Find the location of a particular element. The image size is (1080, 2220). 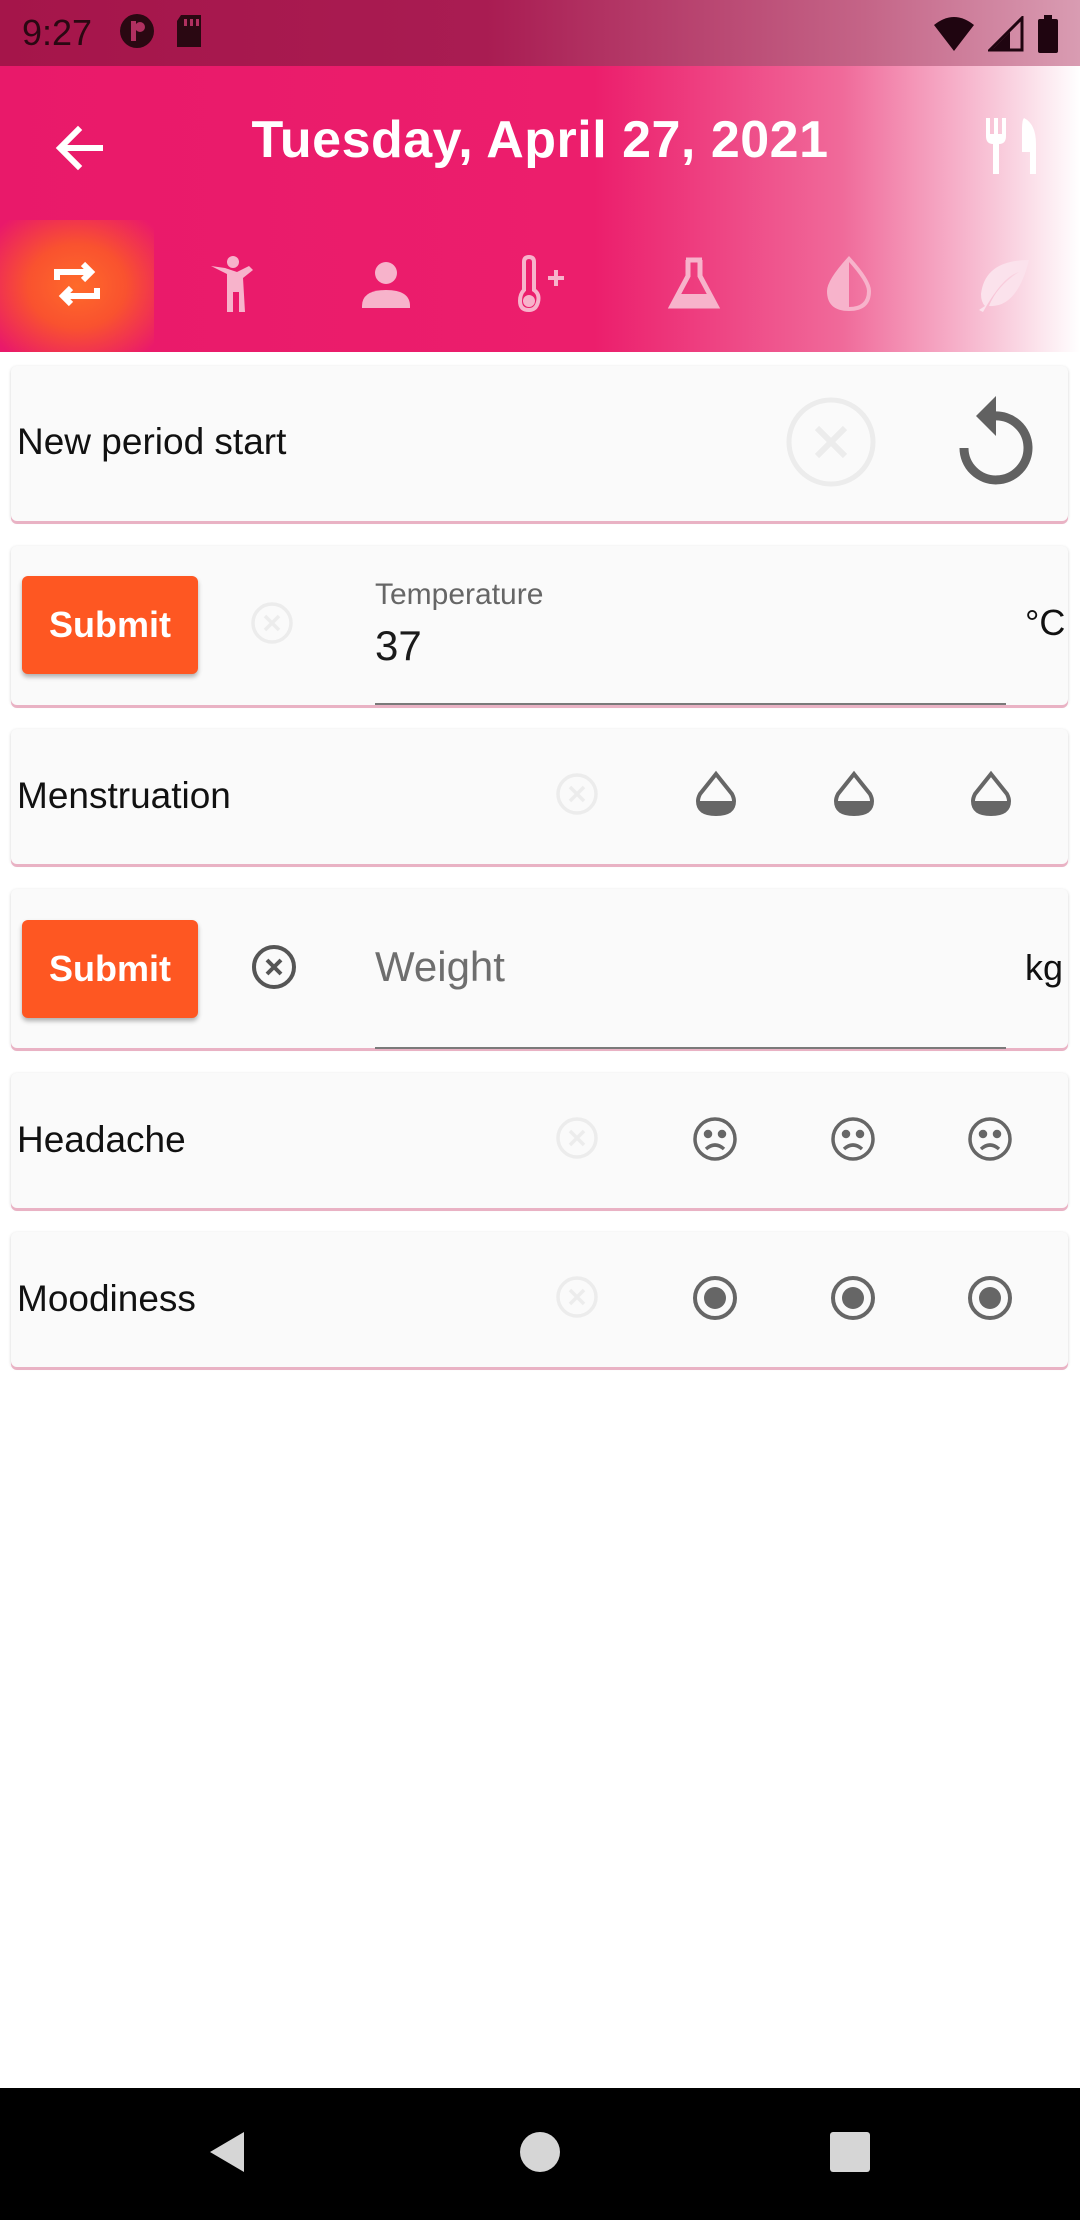

recents-square-icon is located at coordinates (850, 2154).